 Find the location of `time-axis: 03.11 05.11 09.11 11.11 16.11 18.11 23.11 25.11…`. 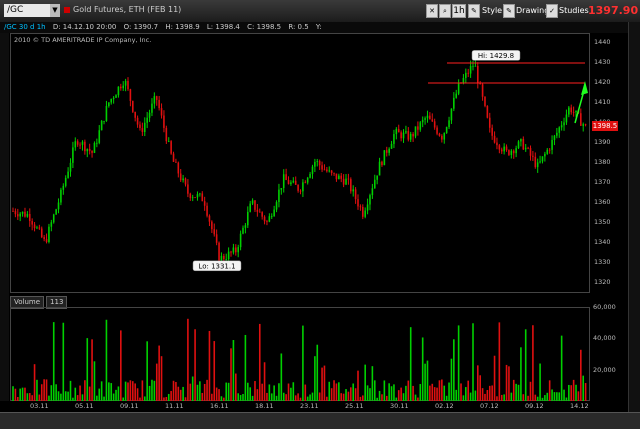

time-axis: 03.11 05.11 09.11 11.11 16.11 18.11 23.11 25.11… is located at coordinates (300, 407).